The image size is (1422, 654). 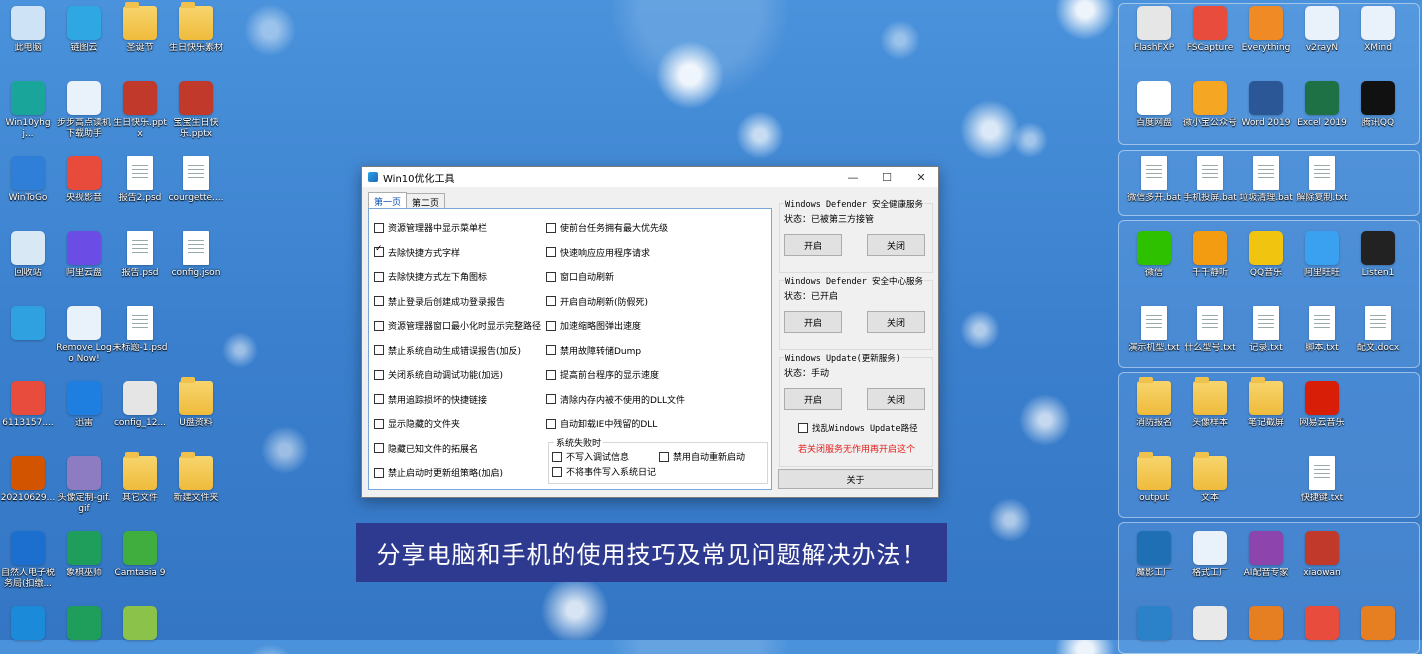 I want to click on right-desktop-icon: Everything, so click(x=1266, y=30).